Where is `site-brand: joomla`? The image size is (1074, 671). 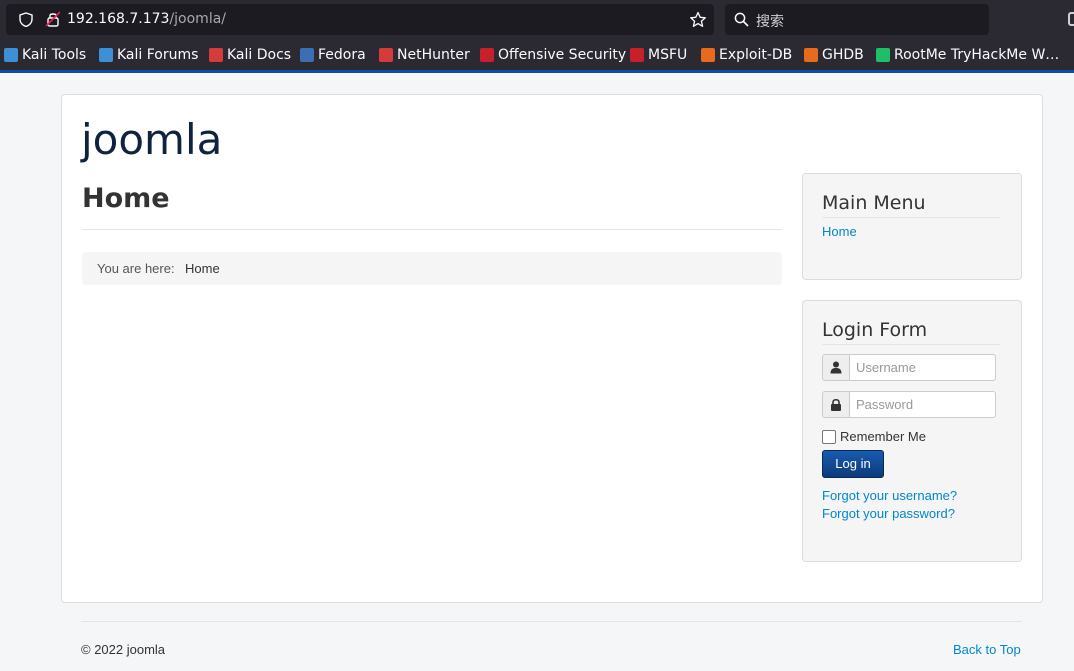 site-brand: joomla is located at coordinates (151, 139).